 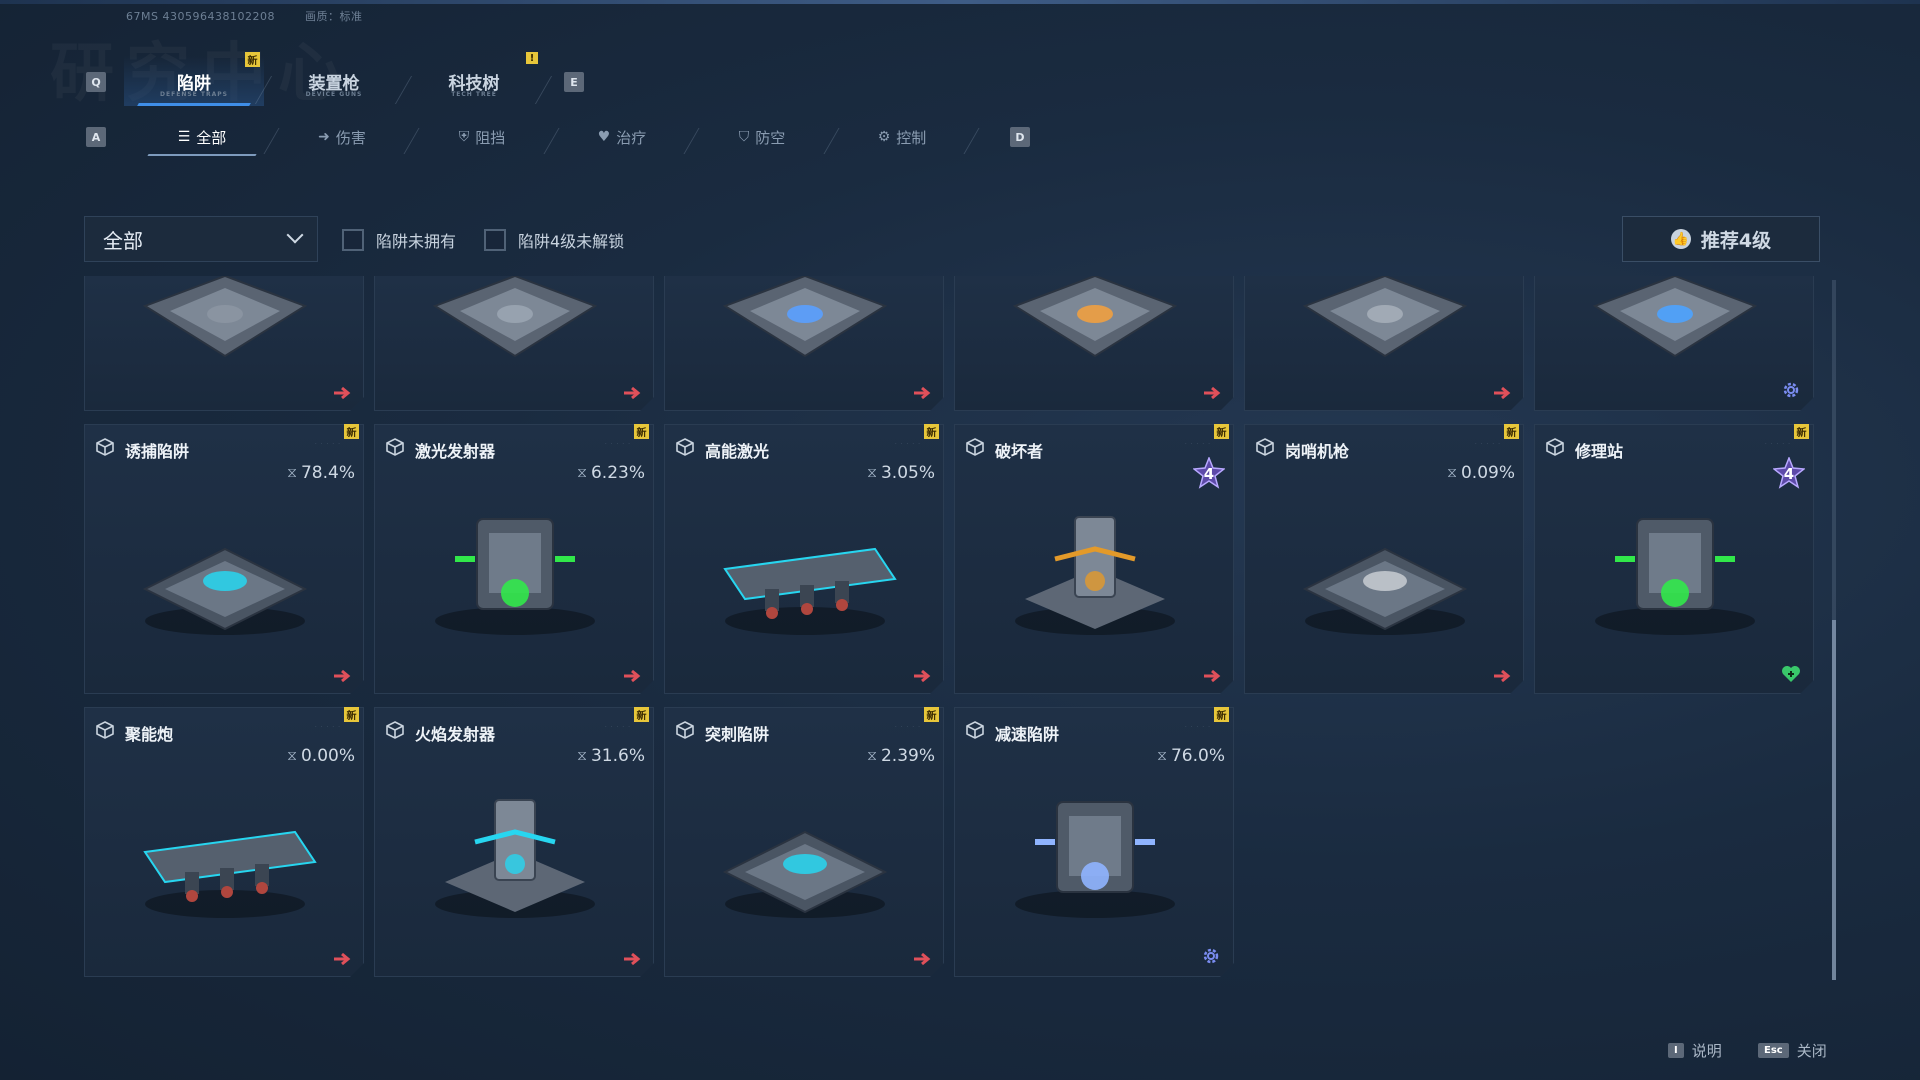 What do you see at coordinates (1027, 734) in the screenshot?
I see `trap-name: 减速陷阱` at bounding box center [1027, 734].